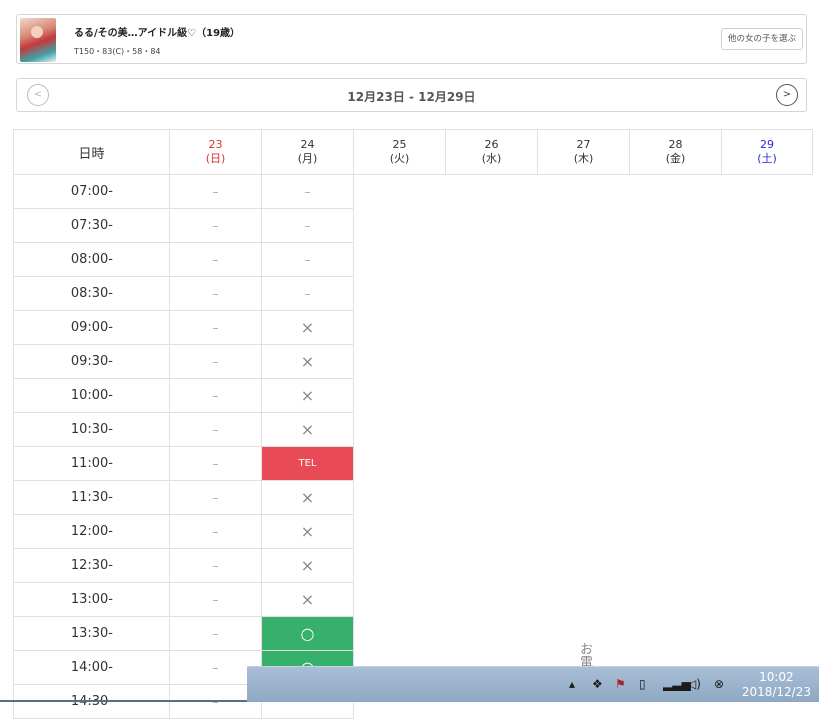  Describe the element at coordinates (620, 684) in the screenshot. I see `flag-icon: ⚑` at that location.